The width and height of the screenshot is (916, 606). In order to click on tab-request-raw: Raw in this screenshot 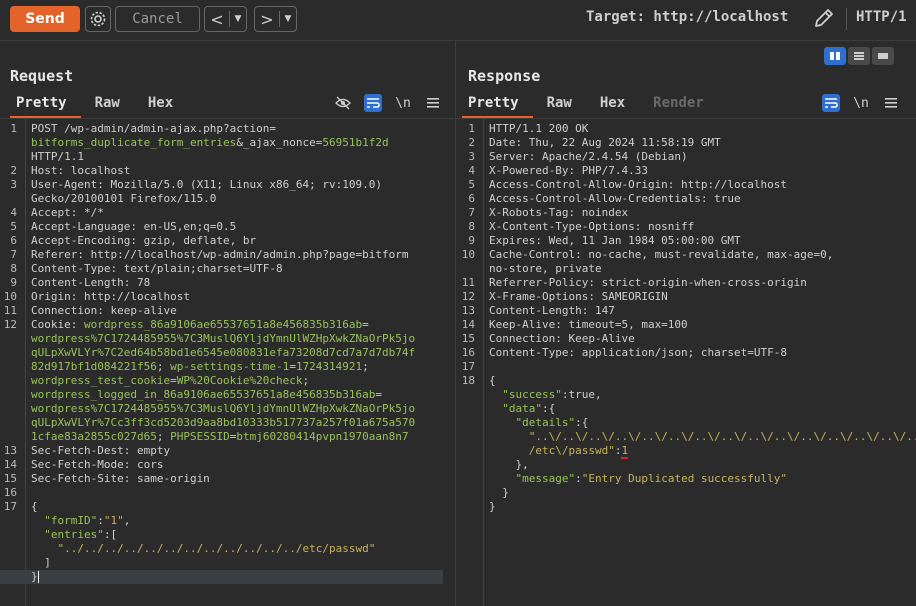, I will do `click(111, 104)`.